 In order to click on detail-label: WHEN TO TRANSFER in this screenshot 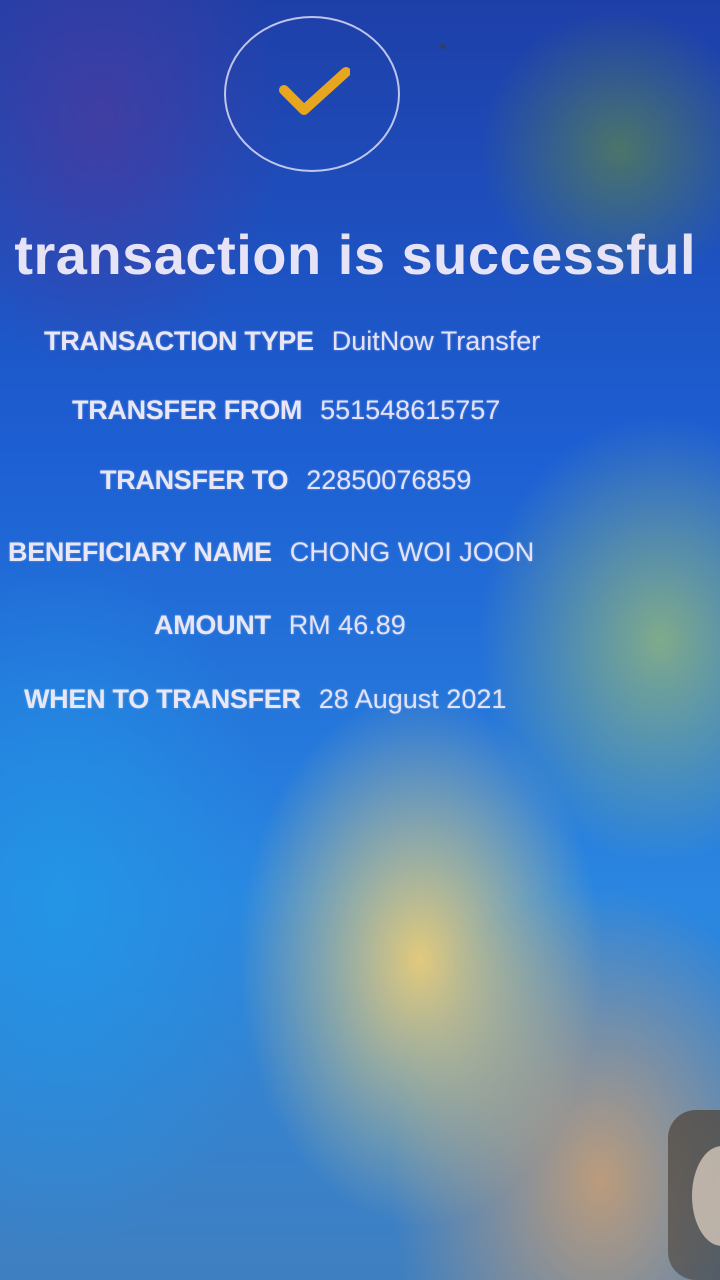, I will do `click(162, 699)`.